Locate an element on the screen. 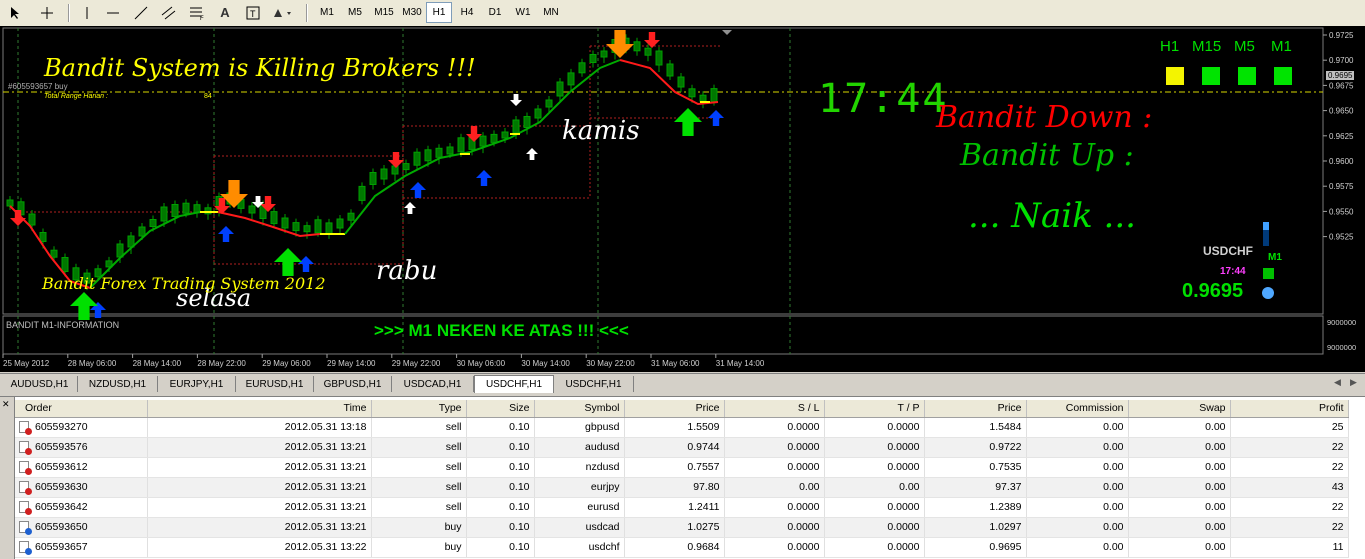 This screenshot has height=559, width=1365. timeframe-h4-button: H4 is located at coordinates (467, 12).